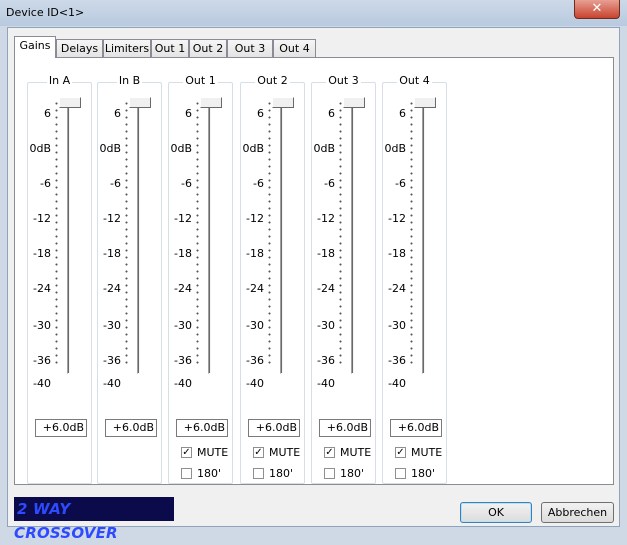 Image resolution: width=627 pixels, height=545 pixels. What do you see at coordinates (352, 473) in the screenshot?
I see `phase-180-label: 180'` at bounding box center [352, 473].